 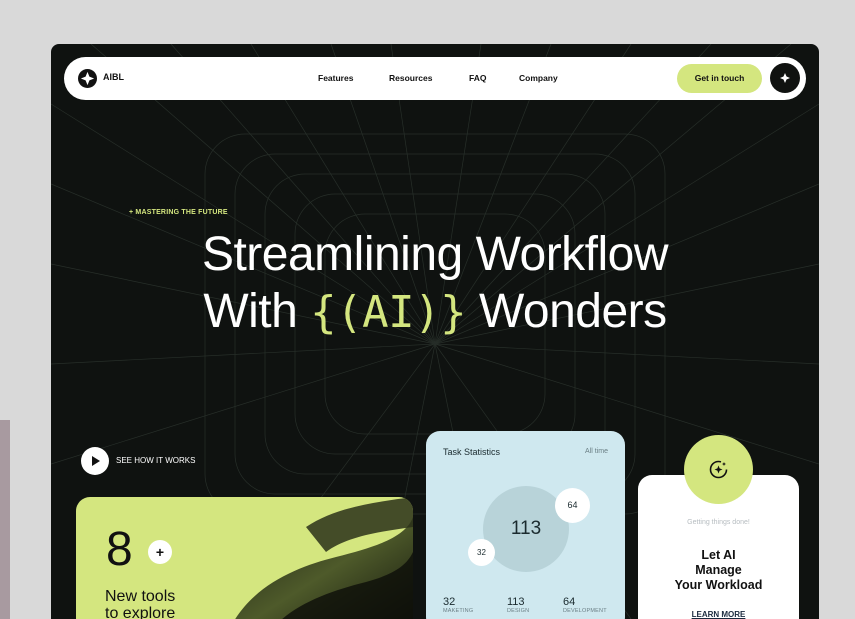 What do you see at coordinates (113, 77) in the screenshot?
I see `brand-name: AIBL` at bounding box center [113, 77].